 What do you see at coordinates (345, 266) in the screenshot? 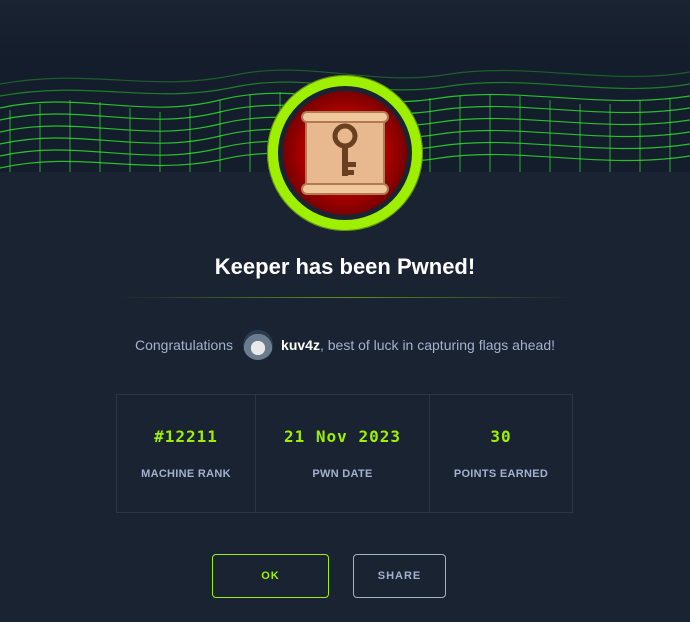
I see `page-title: Keeper has been Pwned!` at bounding box center [345, 266].